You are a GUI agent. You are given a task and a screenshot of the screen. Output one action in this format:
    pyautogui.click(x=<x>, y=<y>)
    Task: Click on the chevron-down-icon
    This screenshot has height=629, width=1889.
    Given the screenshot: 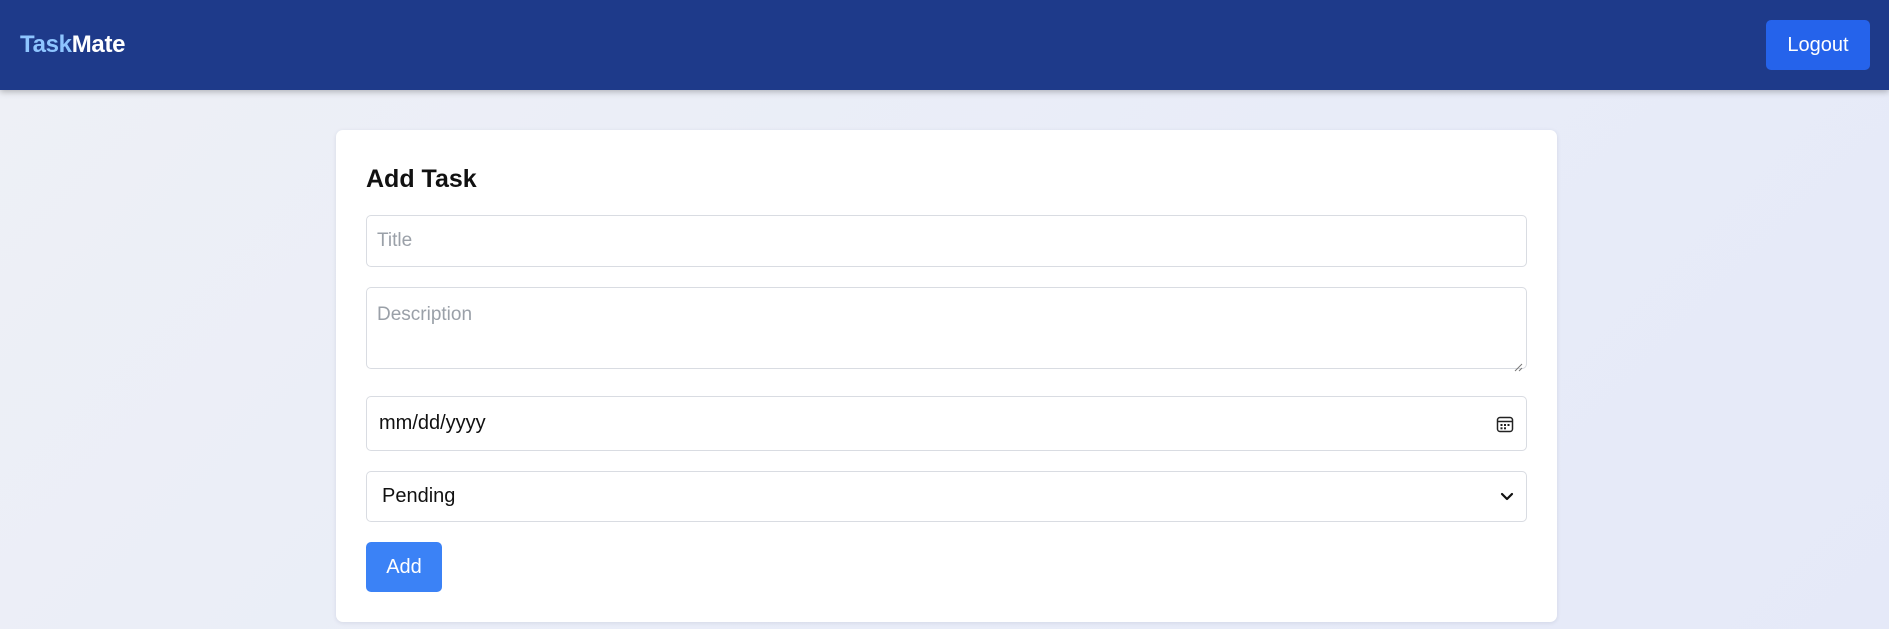 What is the action you would take?
    pyautogui.click(x=1507, y=497)
    